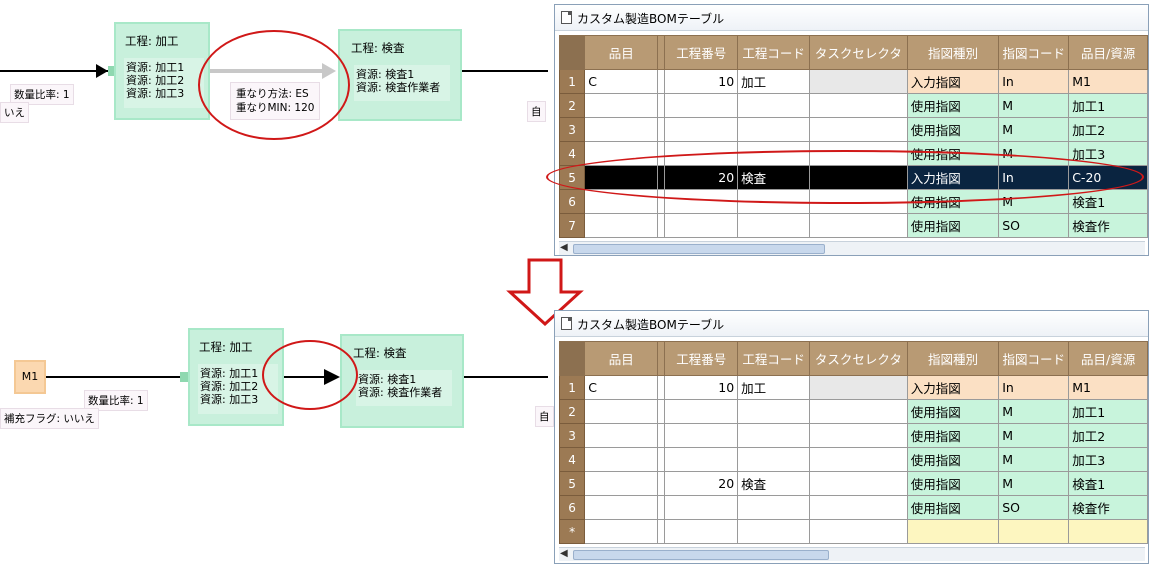 The height and width of the screenshot is (566, 1149). Describe the element at coordinates (1108, 459) in the screenshot. I see `cell-resource: 加工3` at that location.